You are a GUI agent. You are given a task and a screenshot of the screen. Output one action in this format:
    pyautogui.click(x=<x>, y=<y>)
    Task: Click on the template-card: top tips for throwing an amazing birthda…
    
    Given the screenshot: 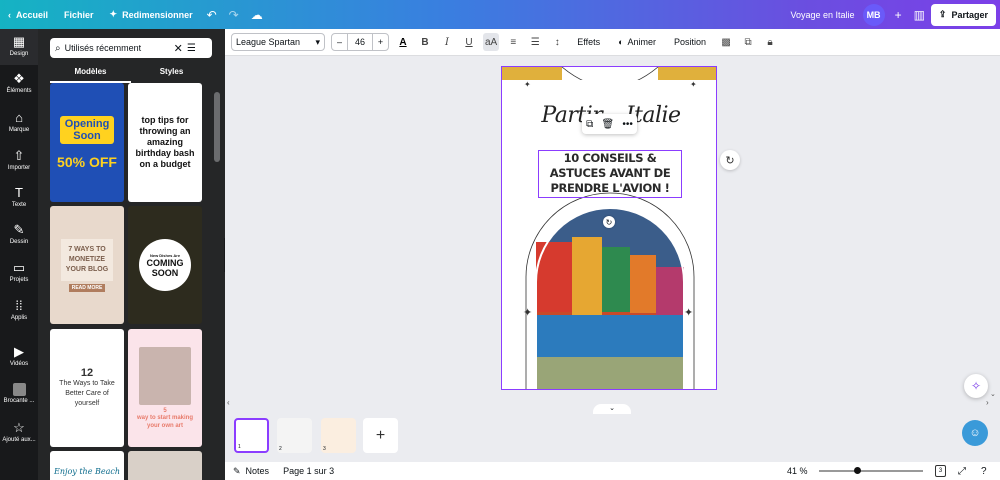 What is the action you would take?
    pyautogui.click(x=165, y=142)
    